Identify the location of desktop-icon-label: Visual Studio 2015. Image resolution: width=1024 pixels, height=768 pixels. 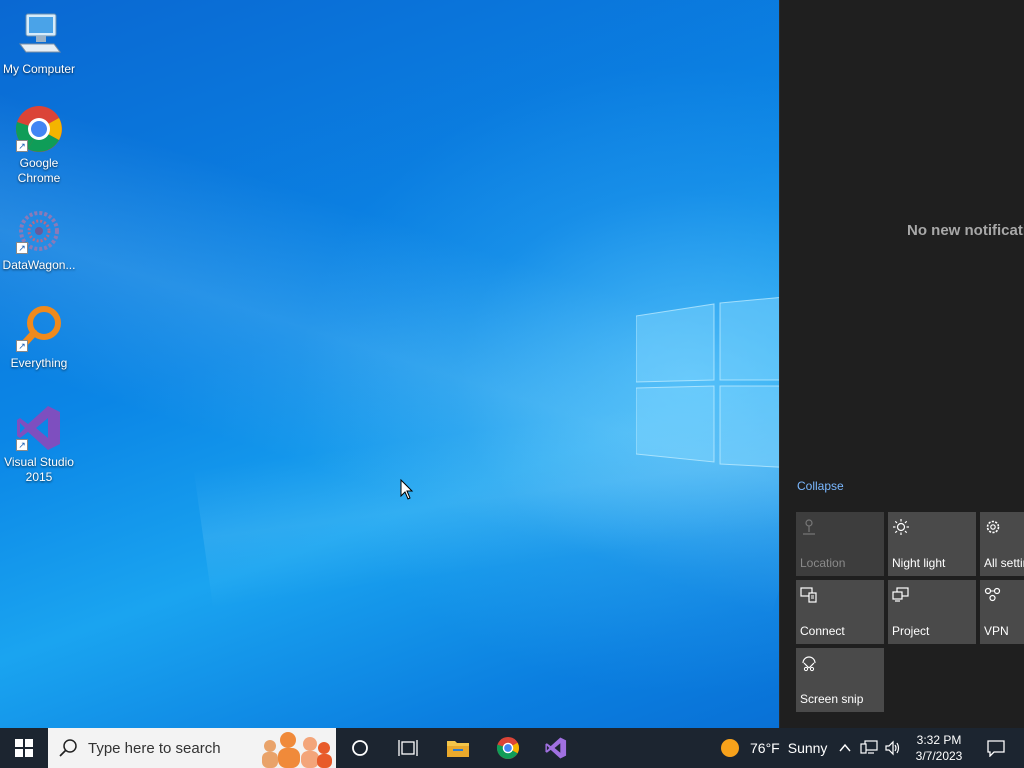
(39, 469).